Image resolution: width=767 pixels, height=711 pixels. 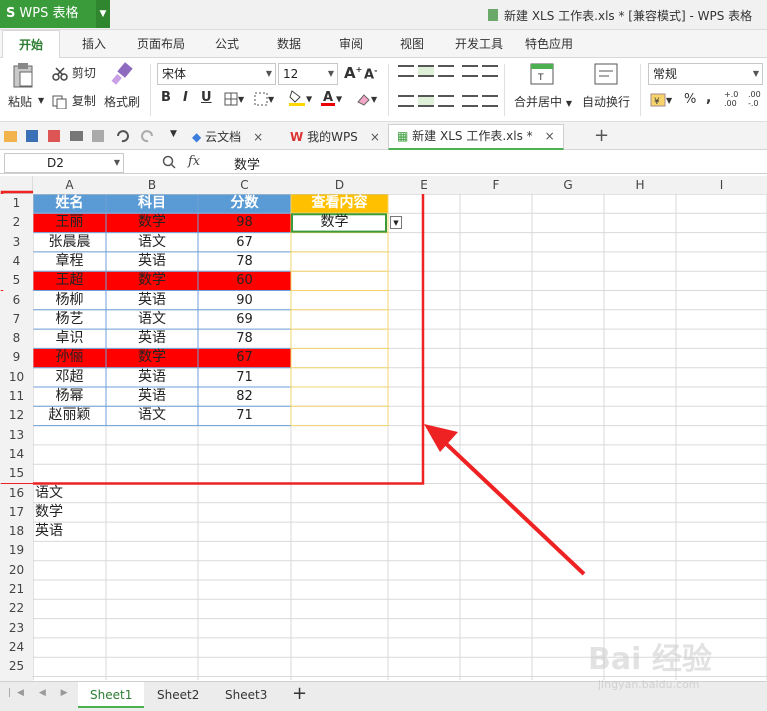 What do you see at coordinates (16, 454) in the screenshot?
I see `row-header-14: 14` at bounding box center [16, 454].